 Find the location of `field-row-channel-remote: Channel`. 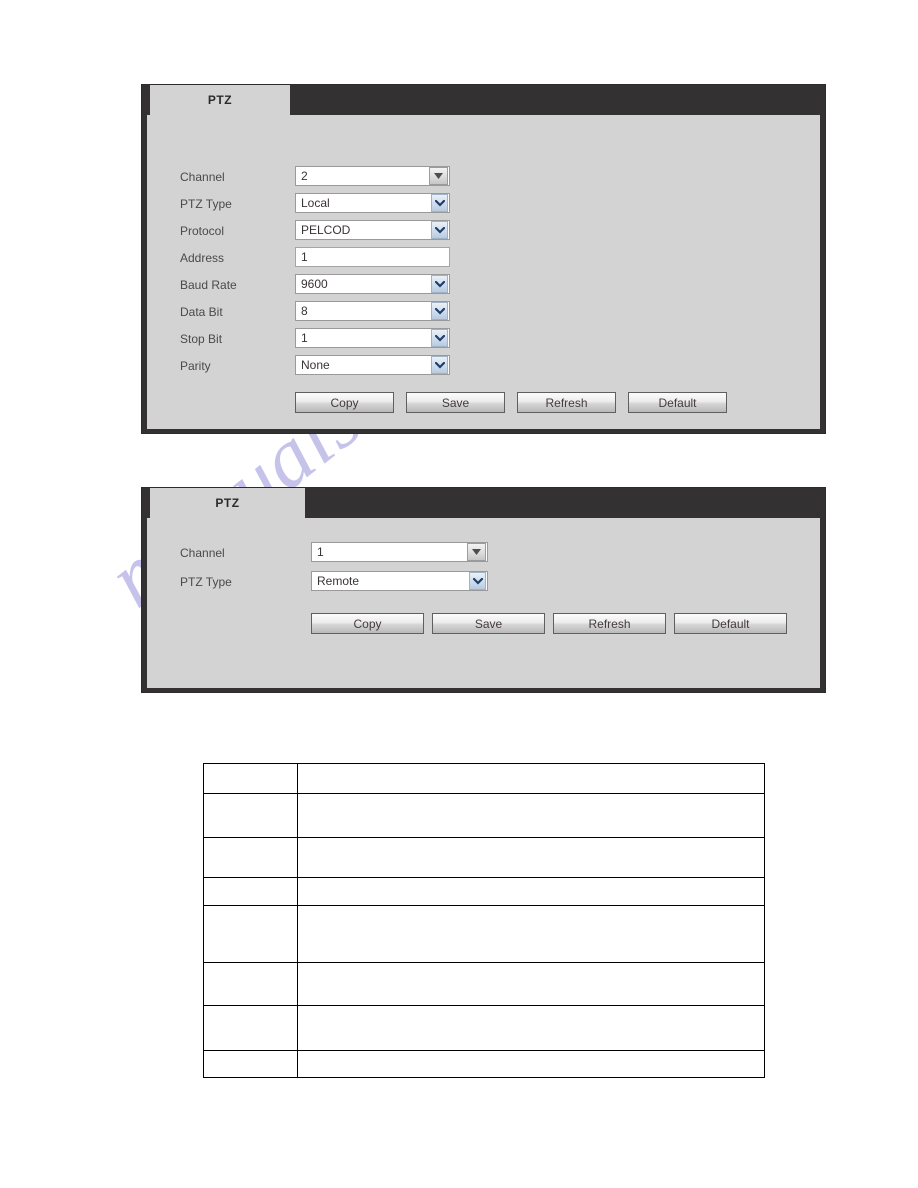

field-row-channel-remote: Channel is located at coordinates (202, 553).